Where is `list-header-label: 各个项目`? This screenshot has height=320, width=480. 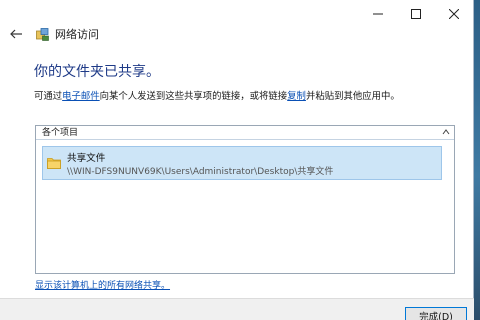
list-header-label: 各个项目 is located at coordinates (60, 133).